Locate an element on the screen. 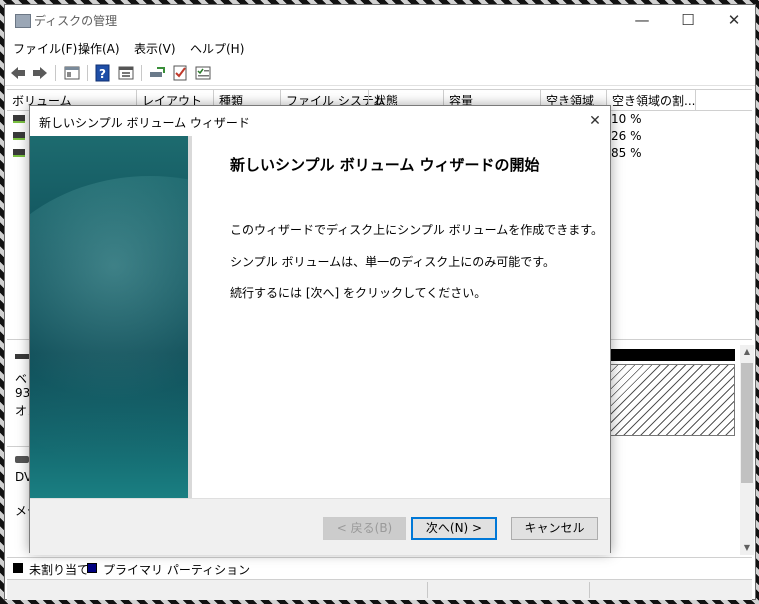  dialog-footer: < 戻る(B) 次へ(N) > キャンセル is located at coordinates (320, 526).